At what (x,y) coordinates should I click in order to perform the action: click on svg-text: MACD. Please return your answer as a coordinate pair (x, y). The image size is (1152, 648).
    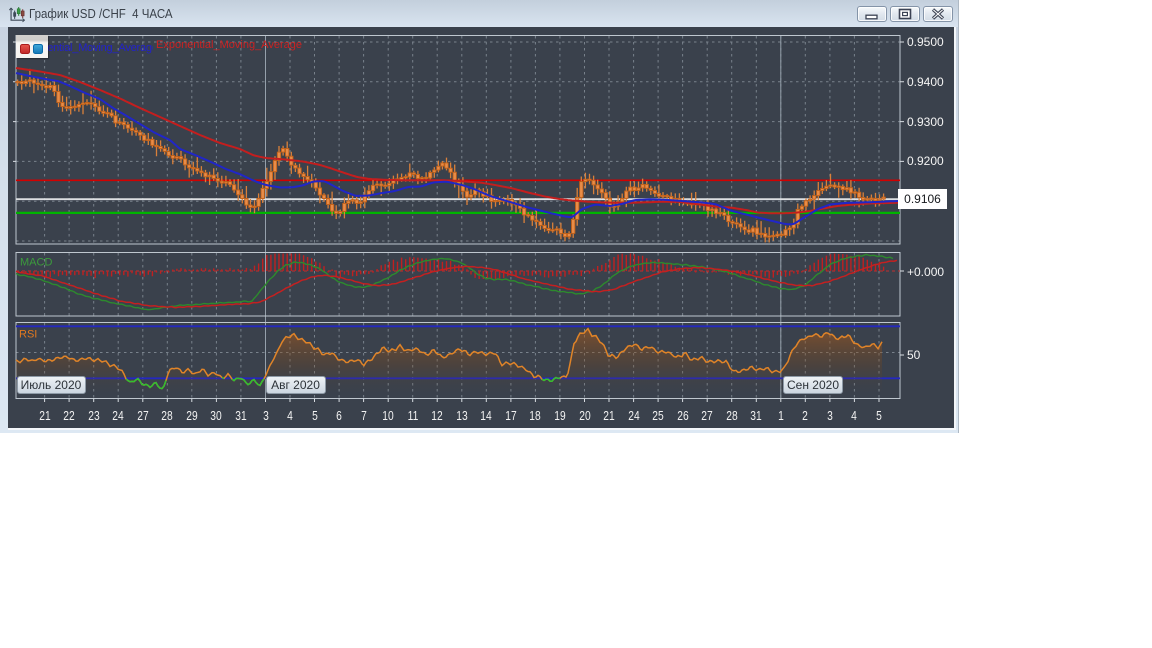
    Looking at the image, I should click on (36, 263).